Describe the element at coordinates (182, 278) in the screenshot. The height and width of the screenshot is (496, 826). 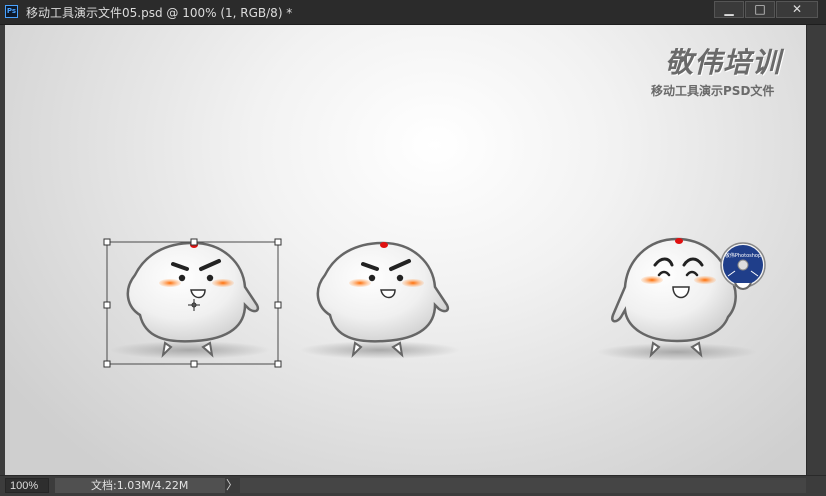
I see `eye-left` at that location.